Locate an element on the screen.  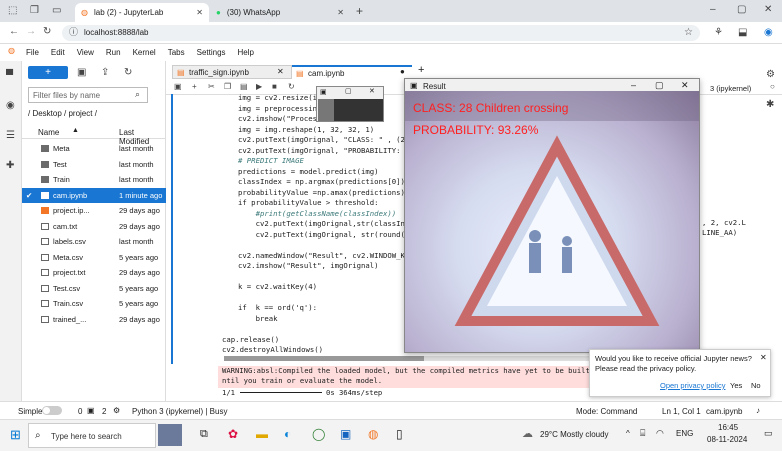
app-green-icon: ◯ is located at coordinates (318, 434).